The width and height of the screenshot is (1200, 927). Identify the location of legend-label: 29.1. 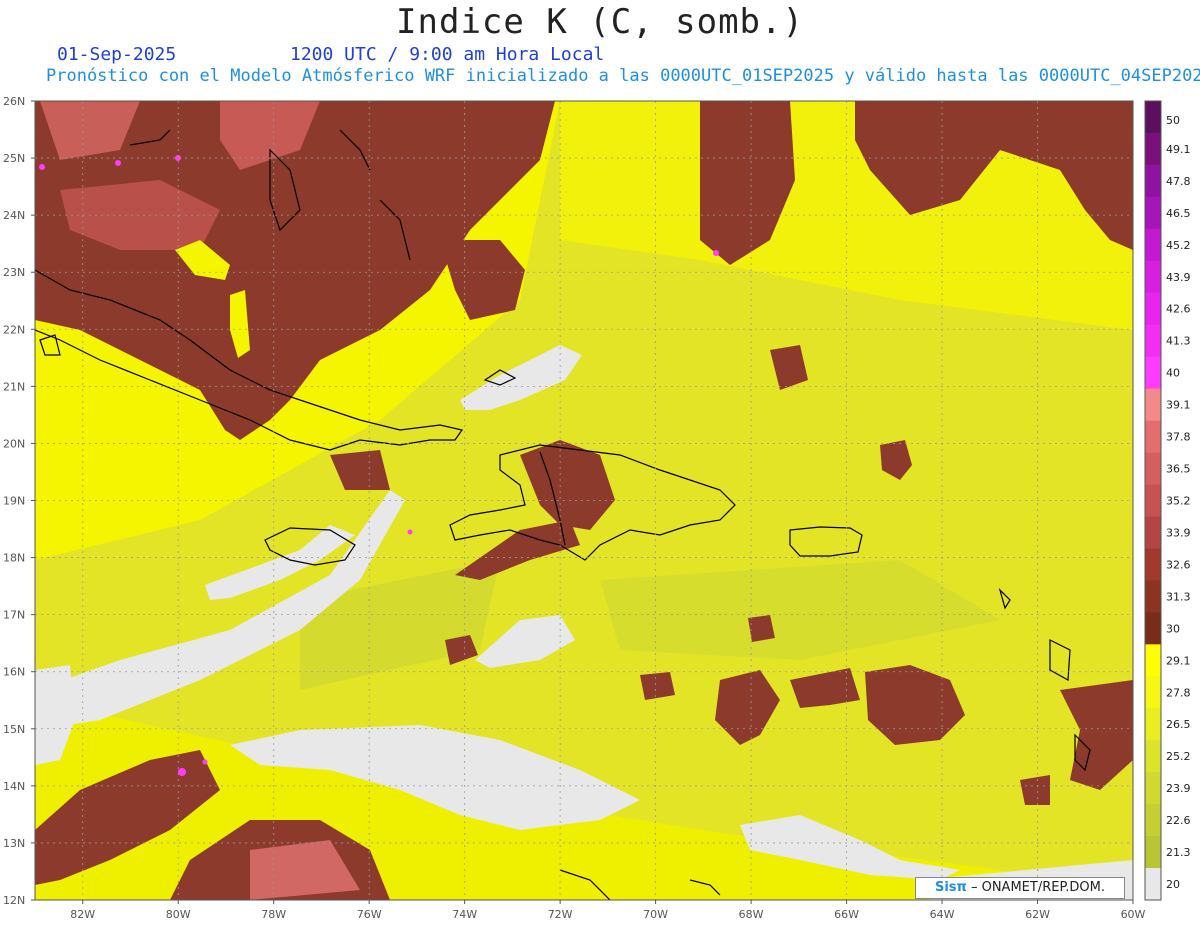
(1178, 660).